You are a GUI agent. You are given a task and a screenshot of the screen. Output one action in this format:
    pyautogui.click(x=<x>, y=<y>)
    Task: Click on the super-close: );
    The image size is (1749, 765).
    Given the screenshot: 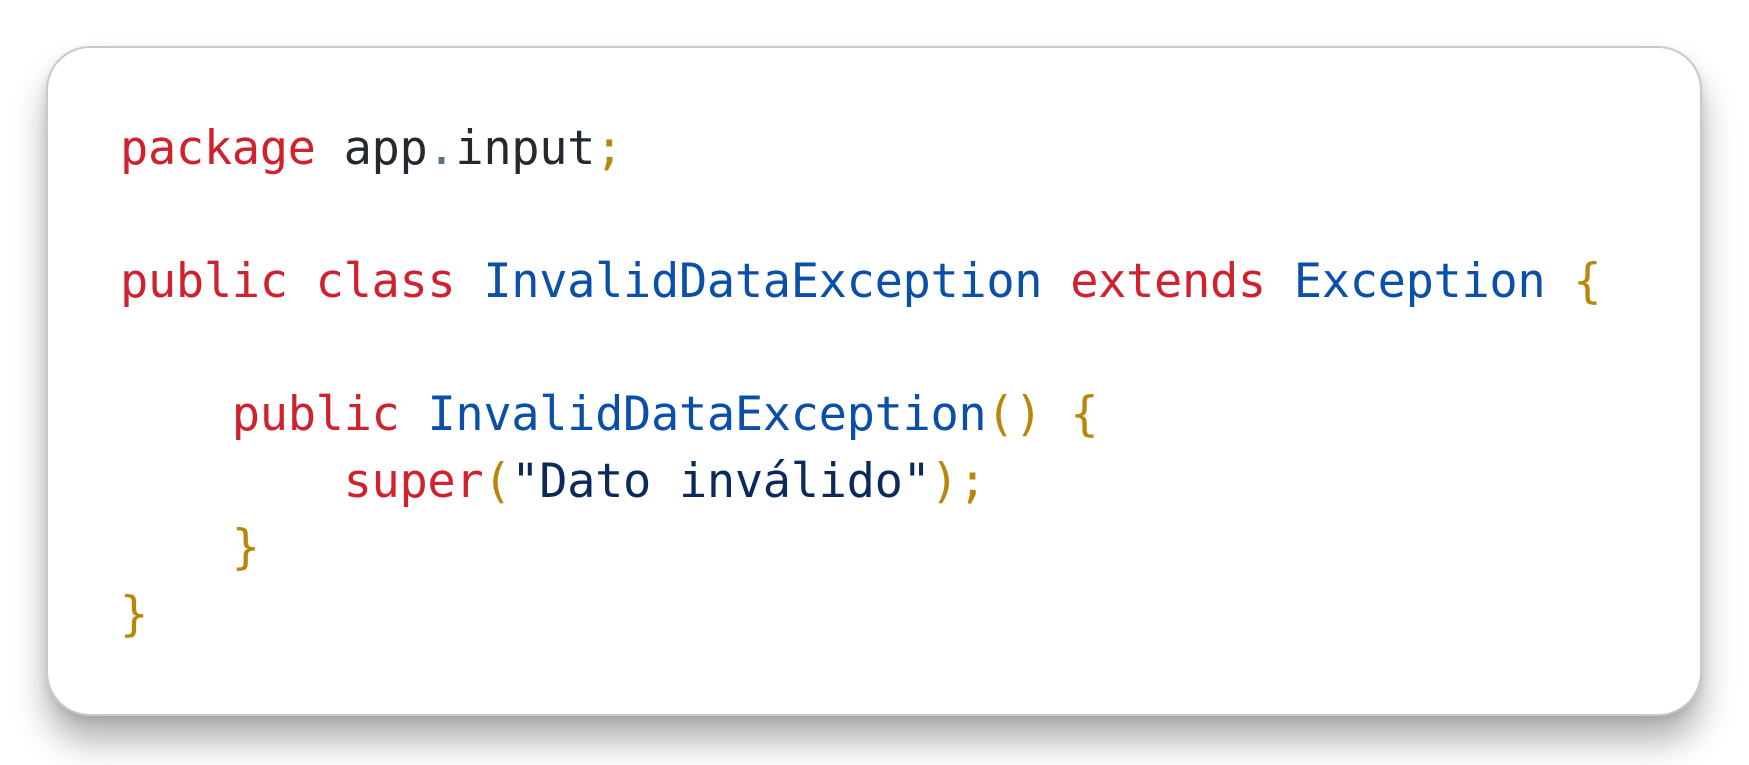 What is the action you would take?
    pyautogui.click(x=958, y=481)
    